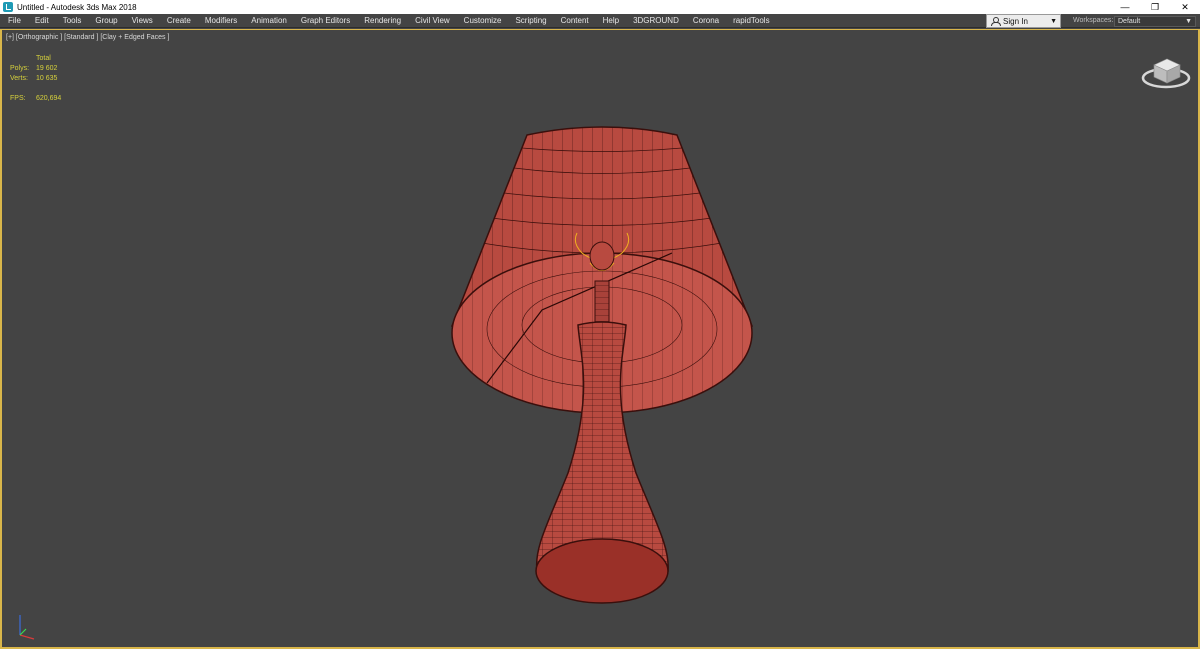 The image size is (1200, 649). I want to click on 3ds-max-app-icon, so click(8, 7).